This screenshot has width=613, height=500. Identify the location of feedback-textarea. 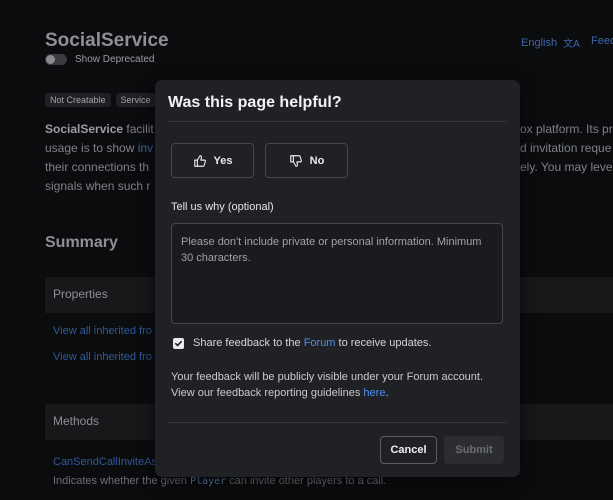
(337, 273).